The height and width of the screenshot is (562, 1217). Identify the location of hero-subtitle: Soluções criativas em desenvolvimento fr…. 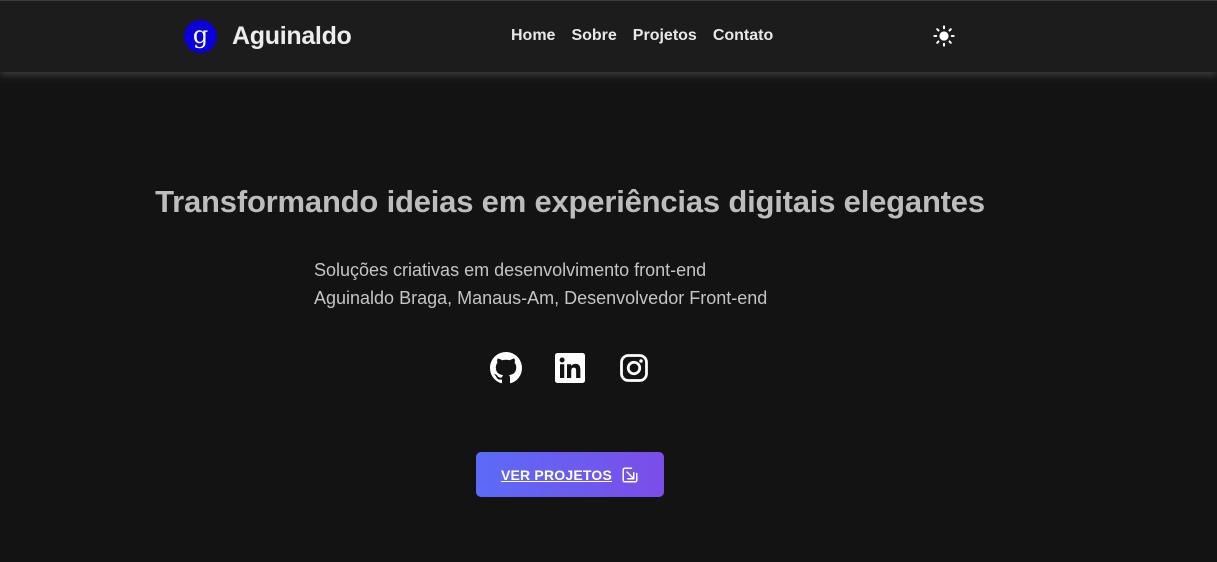
(540, 284).